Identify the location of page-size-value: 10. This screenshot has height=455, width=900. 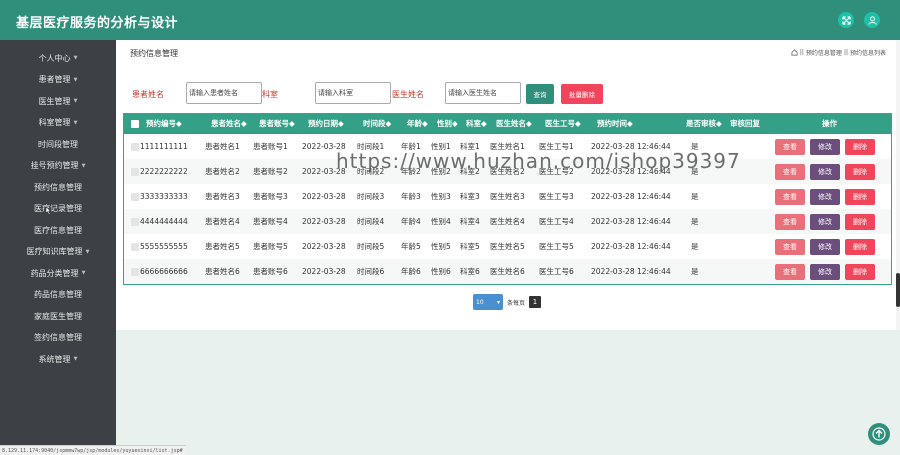
(480, 302).